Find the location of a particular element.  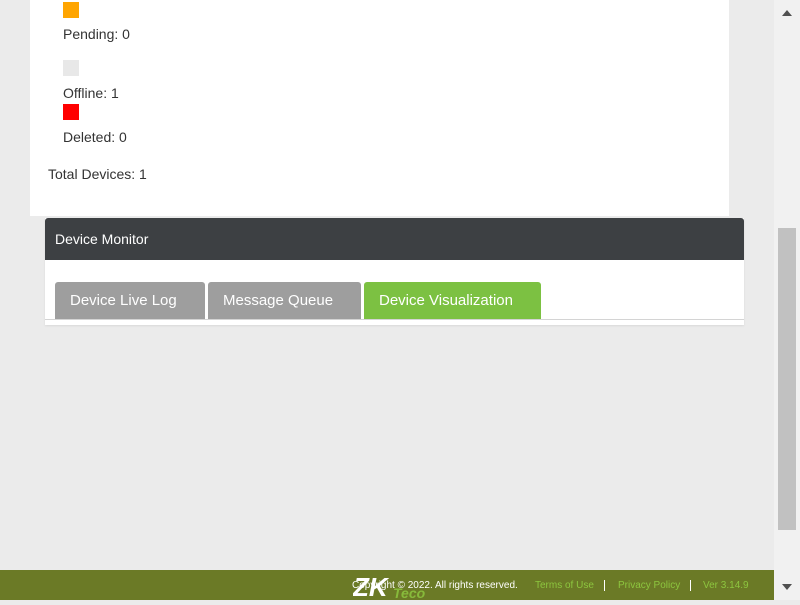

device-monitor-header: Device Monitor is located at coordinates (394, 239).